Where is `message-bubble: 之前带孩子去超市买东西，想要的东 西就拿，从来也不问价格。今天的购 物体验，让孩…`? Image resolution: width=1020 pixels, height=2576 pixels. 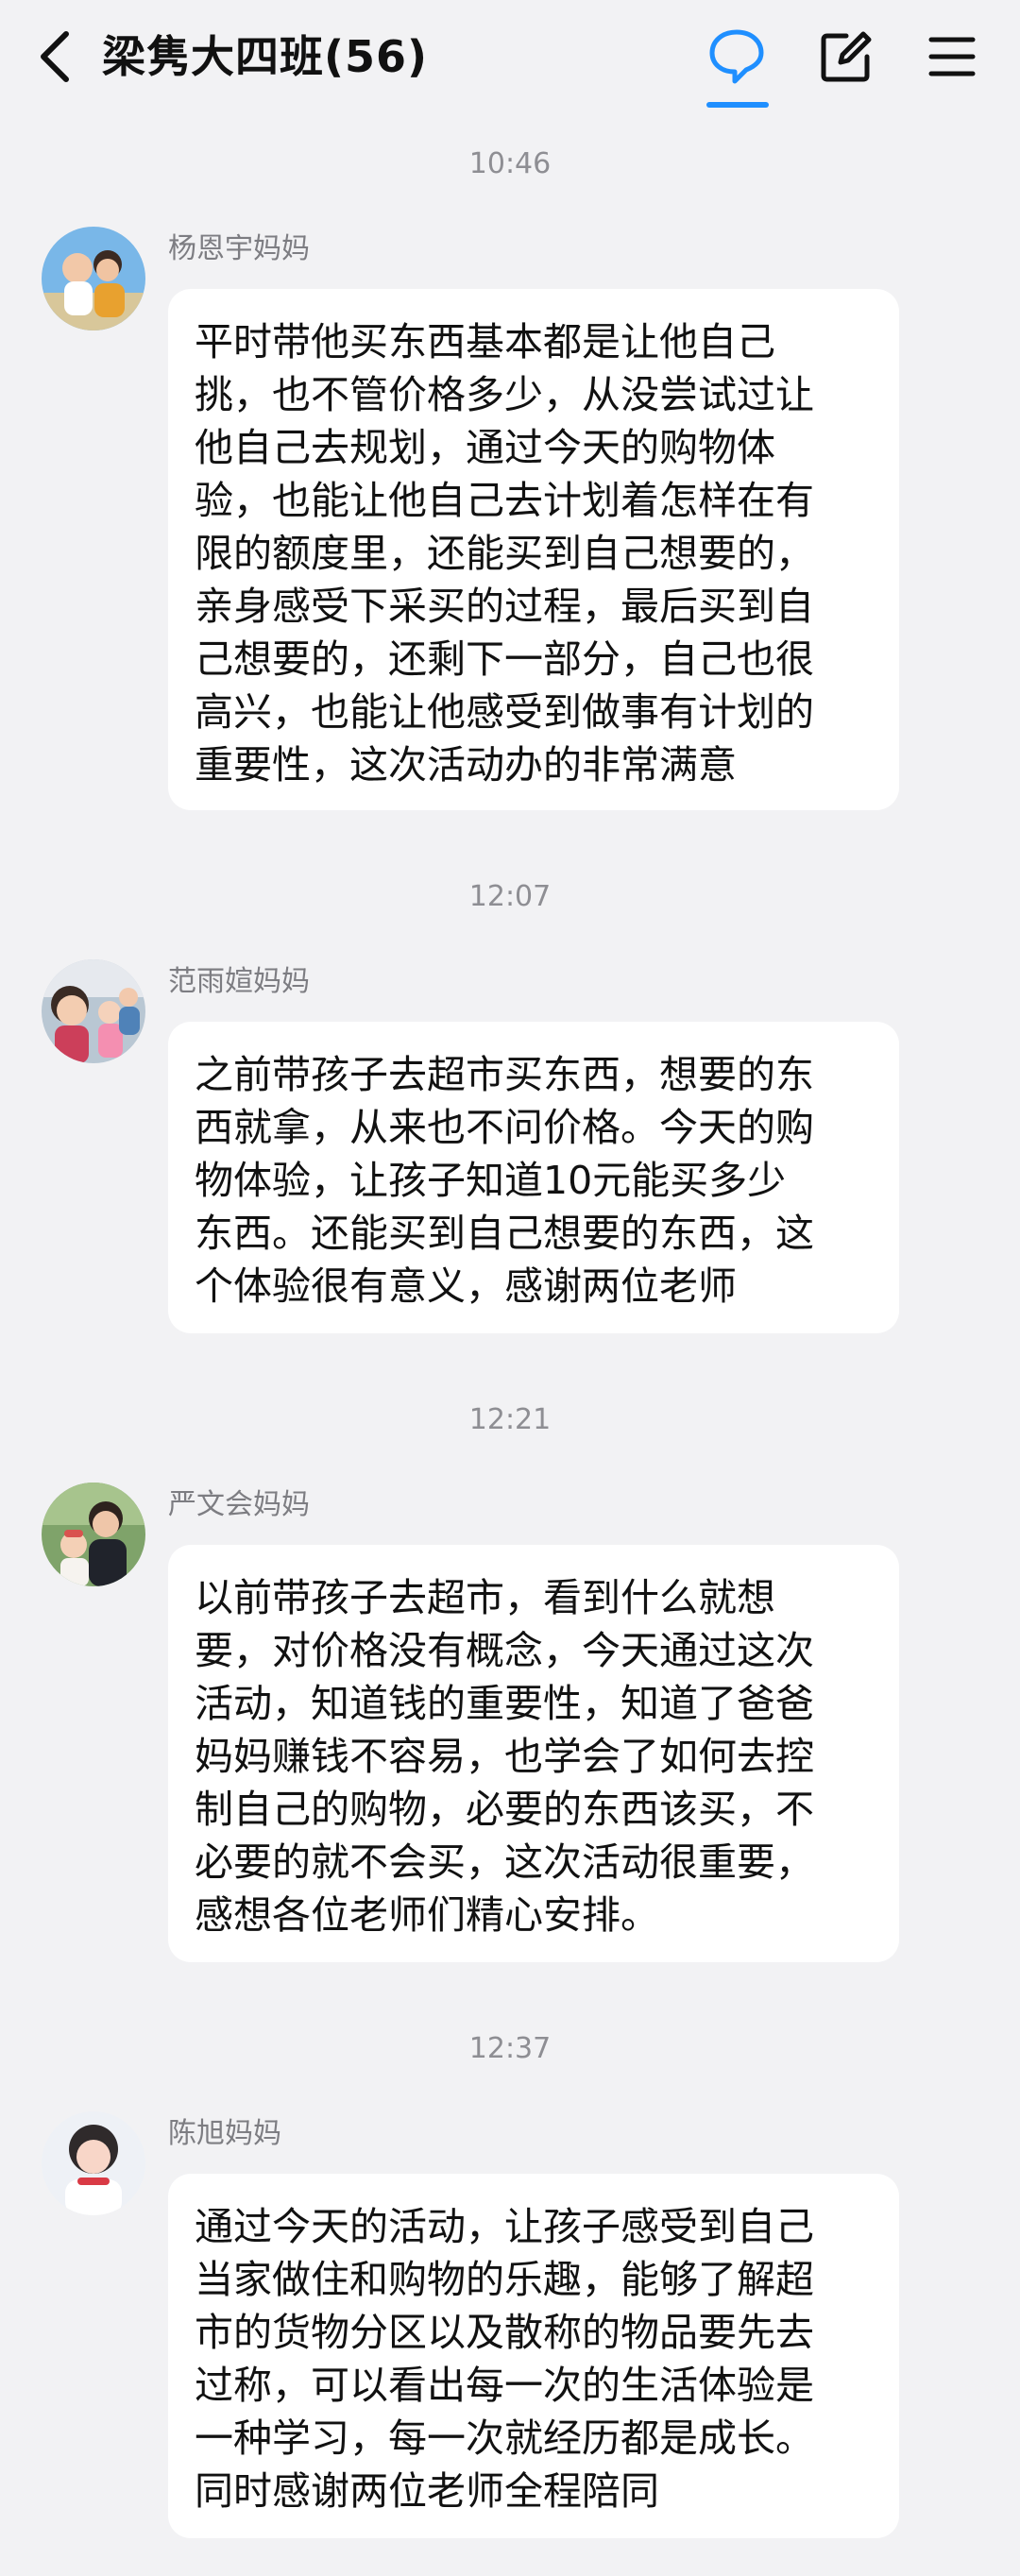
message-bubble: 之前带孩子去超市买东西，想要的东 西就拿，从来也不问价格。今天的购 物体验，让孩… is located at coordinates (533, 1177).